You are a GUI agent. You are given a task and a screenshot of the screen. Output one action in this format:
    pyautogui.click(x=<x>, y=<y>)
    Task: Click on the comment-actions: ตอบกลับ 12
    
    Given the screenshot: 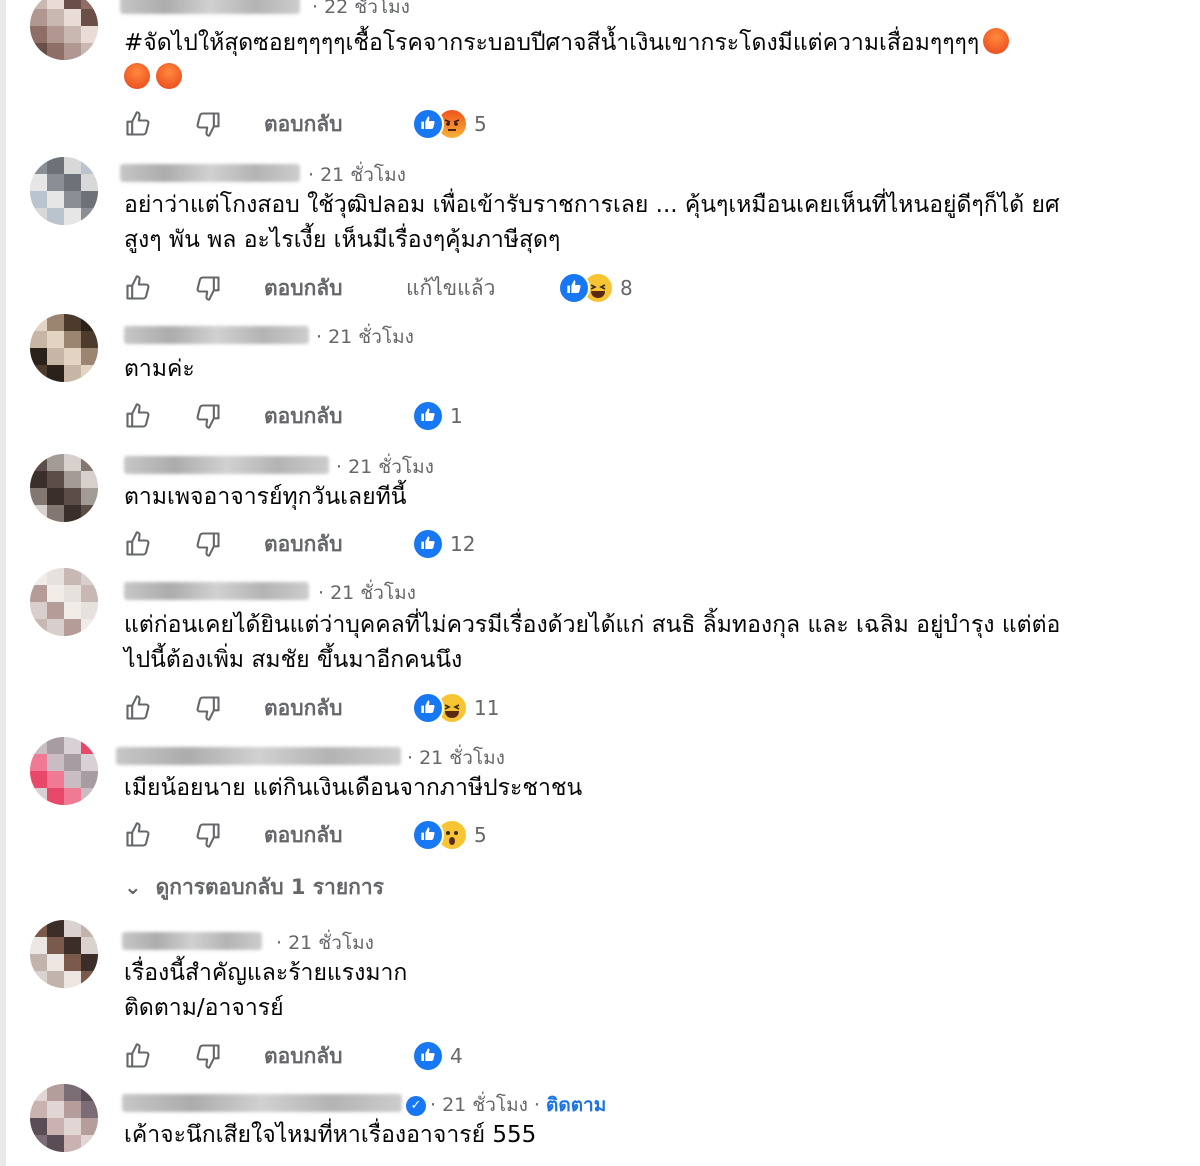 What is the action you would take?
    pyautogui.click(x=474, y=543)
    